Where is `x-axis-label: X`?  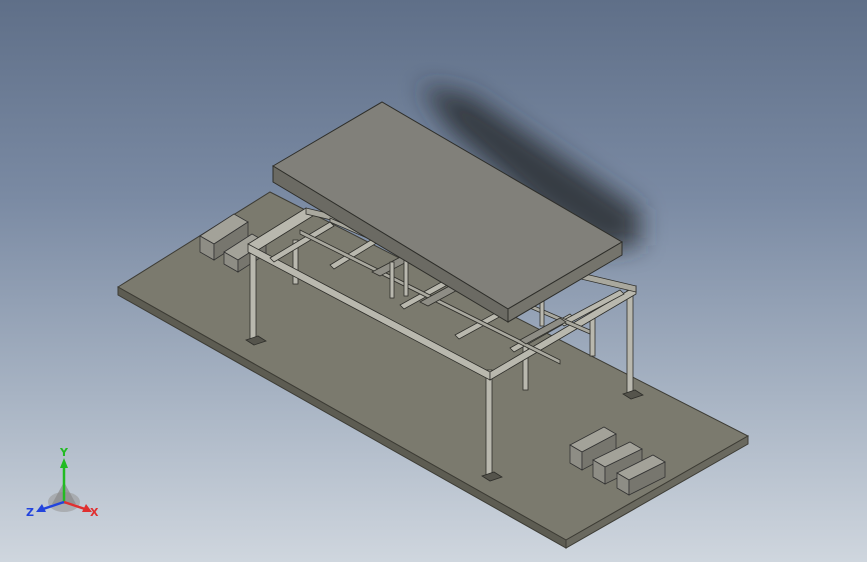 x-axis-label: X is located at coordinates (94, 512).